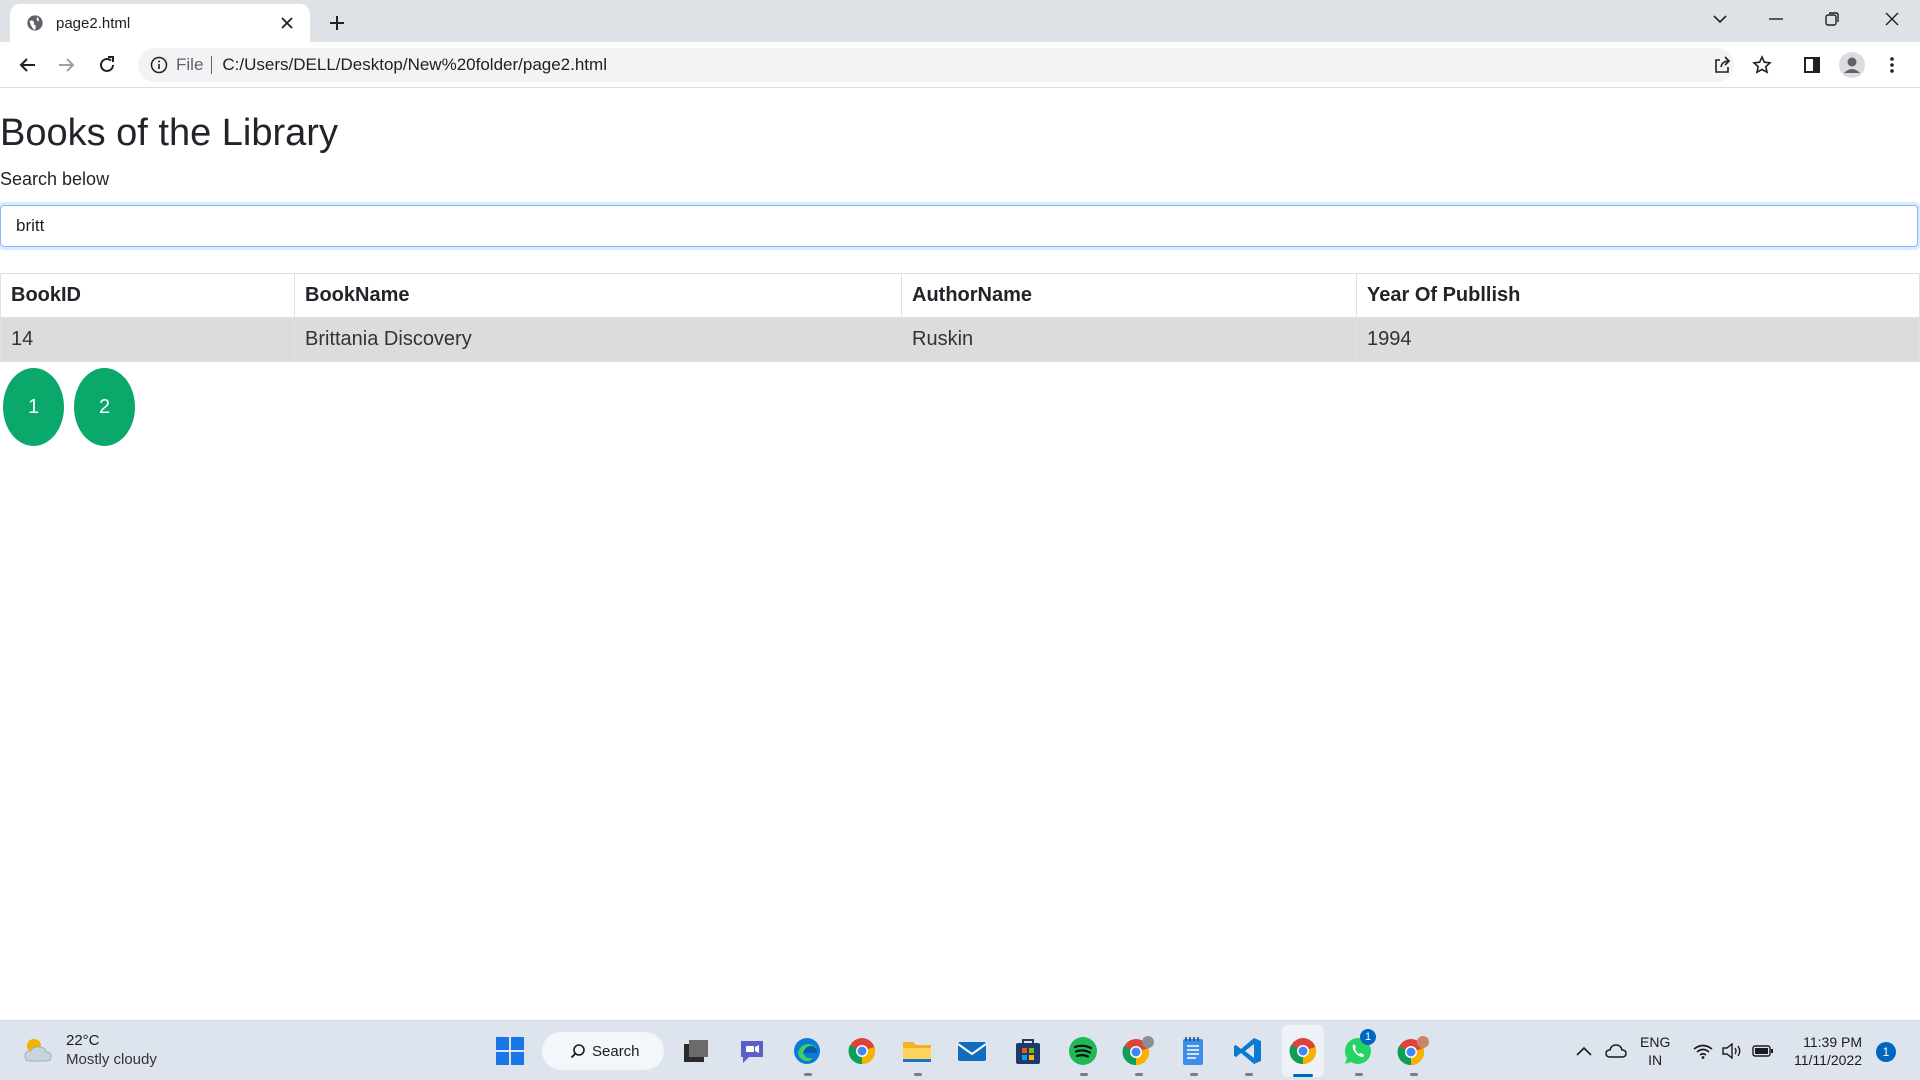 The image size is (1920, 1080). What do you see at coordinates (1414, 1074) in the screenshot?
I see `chrome-profile2-running-indicator` at bounding box center [1414, 1074].